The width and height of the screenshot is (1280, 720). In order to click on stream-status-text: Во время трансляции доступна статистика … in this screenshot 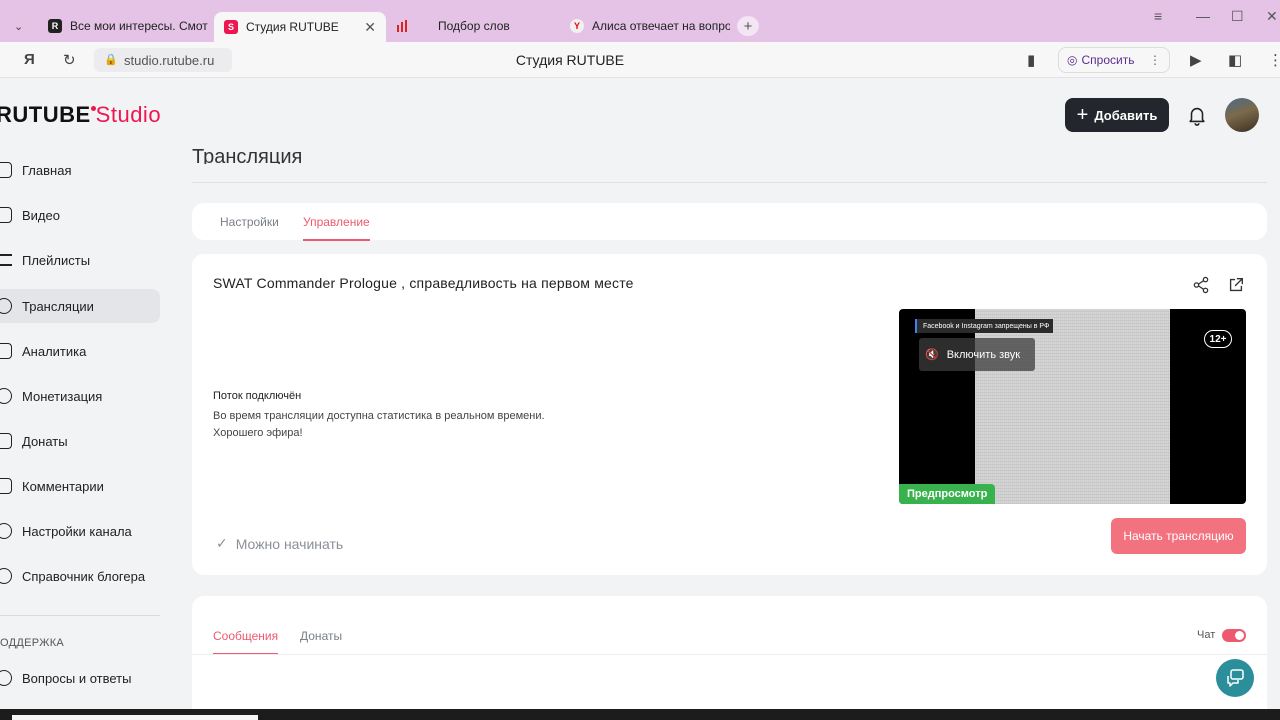, I will do `click(413, 425)`.